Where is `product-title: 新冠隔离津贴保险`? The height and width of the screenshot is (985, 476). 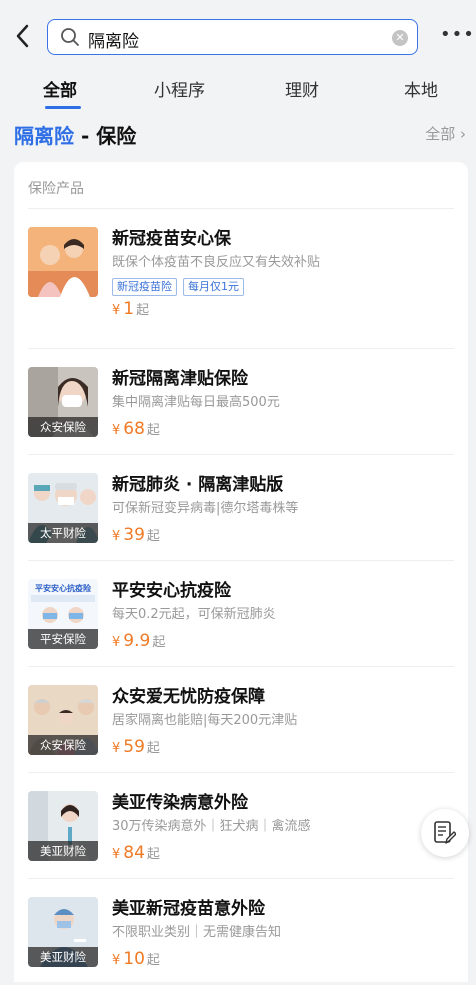
product-title: 新冠隔离津贴保险 is located at coordinates (180, 379).